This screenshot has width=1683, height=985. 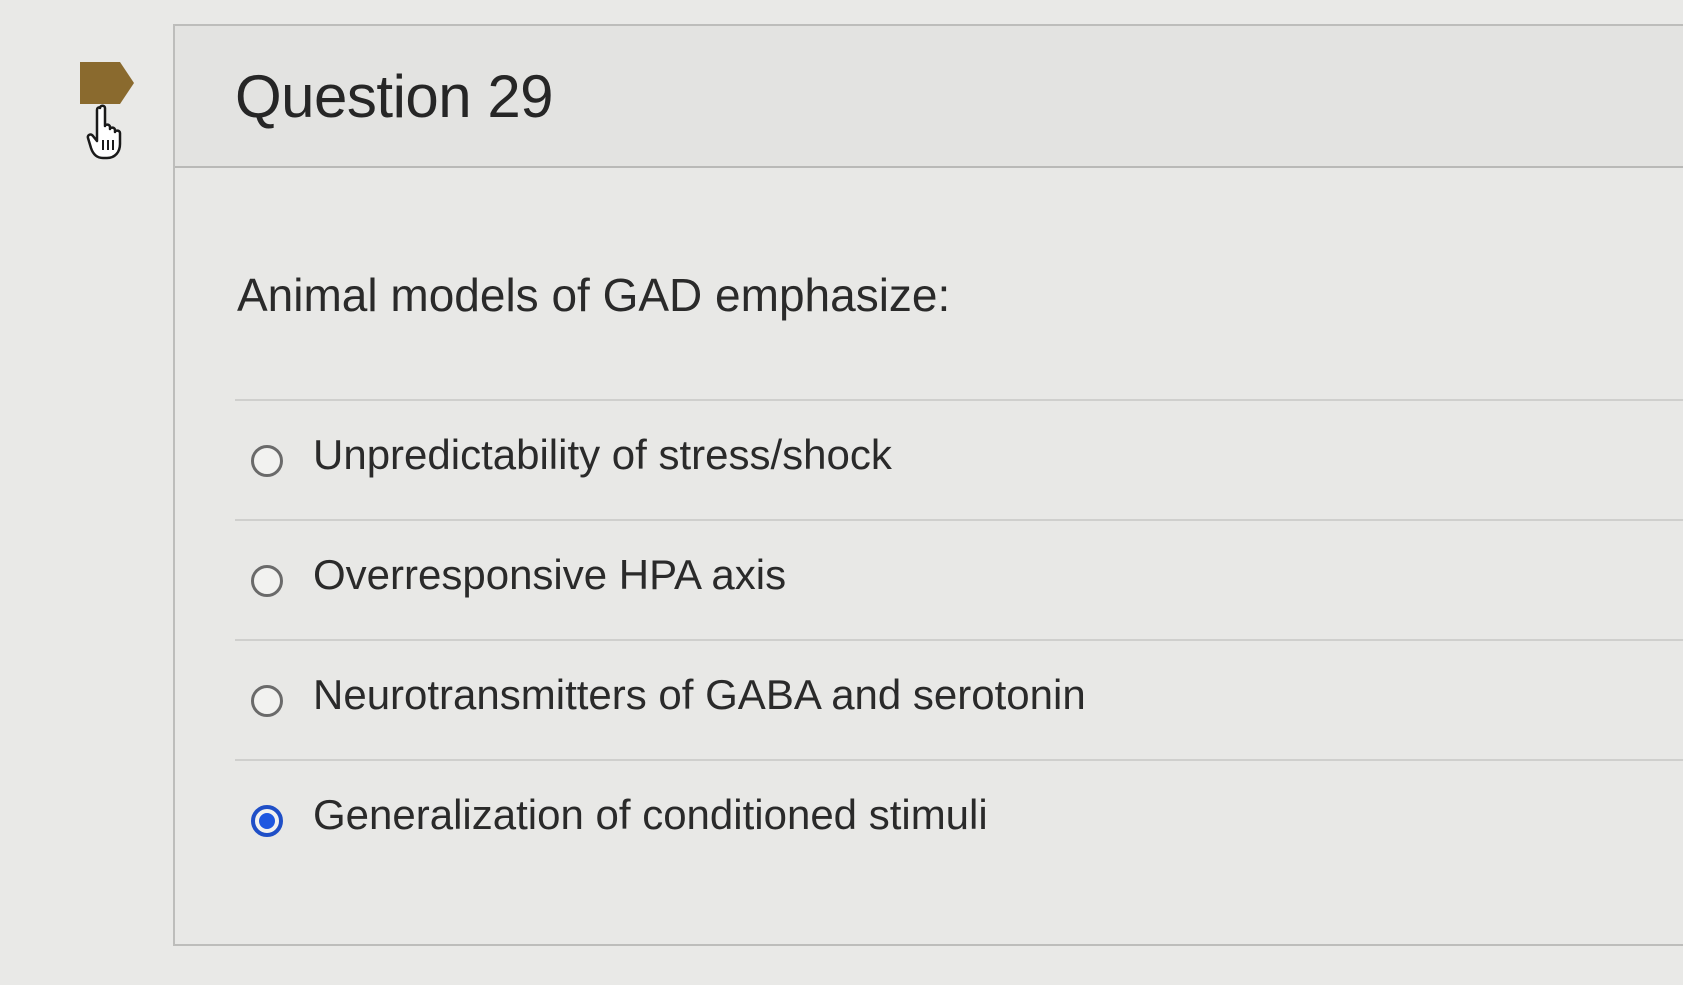 What do you see at coordinates (699, 695) in the screenshot?
I see `answer-label: Neurotransmitters of GABA and serotonin` at bounding box center [699, 695].